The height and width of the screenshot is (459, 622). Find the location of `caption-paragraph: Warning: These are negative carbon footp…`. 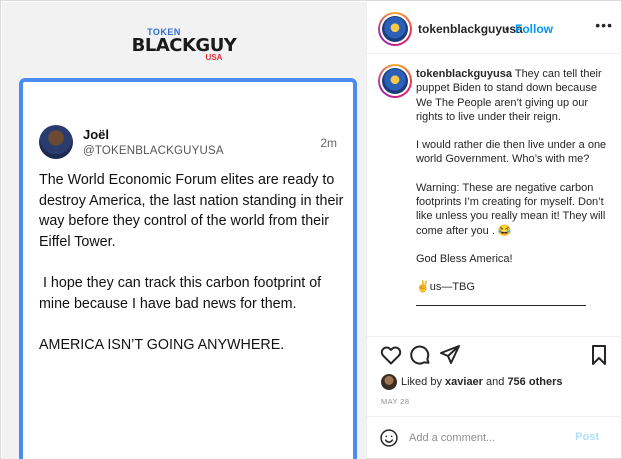

caption-paragraph: Warning: These are negative carbon footp… is located at coordinates (512, 209).